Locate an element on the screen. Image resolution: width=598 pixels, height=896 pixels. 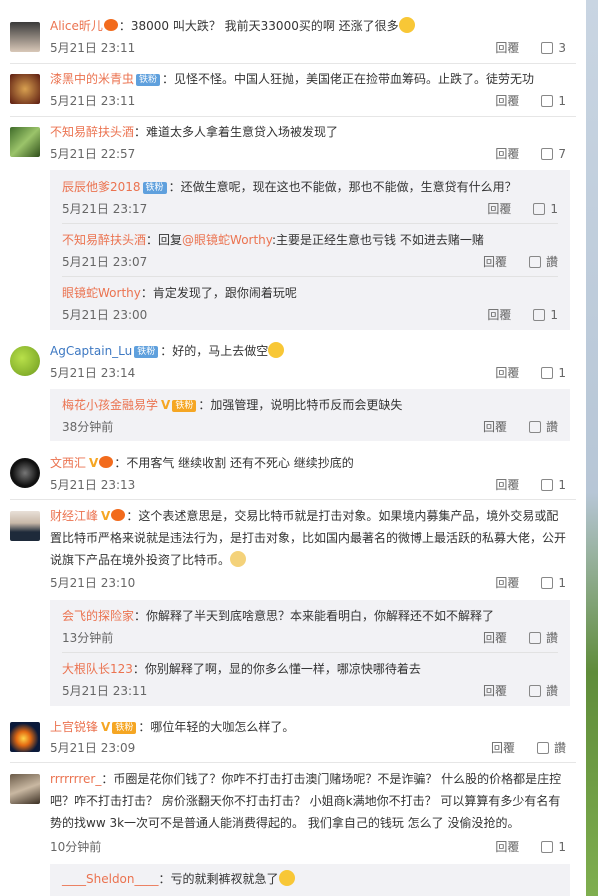
reply-username: 不知易醉扶头酒 is located at coordinates (104, 240).